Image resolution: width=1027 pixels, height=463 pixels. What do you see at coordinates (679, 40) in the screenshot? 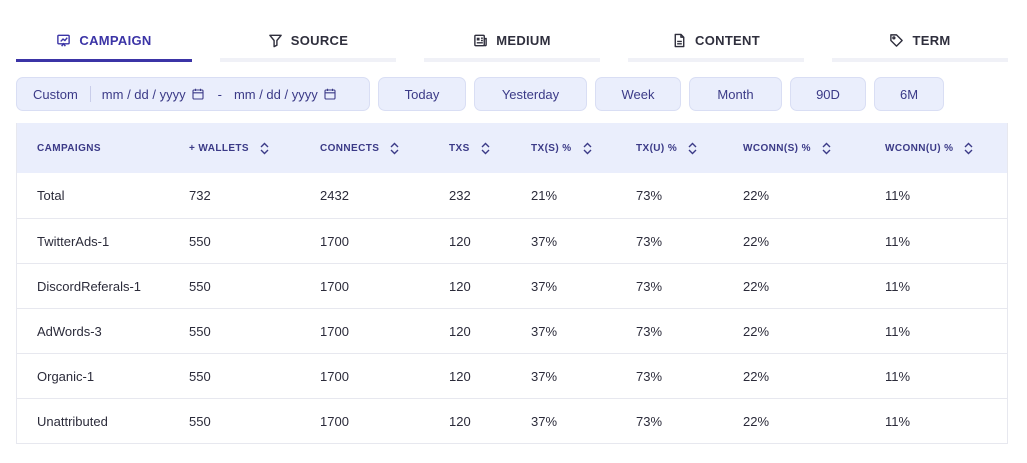
I see `document-icon` at bounding box center [679, 40].